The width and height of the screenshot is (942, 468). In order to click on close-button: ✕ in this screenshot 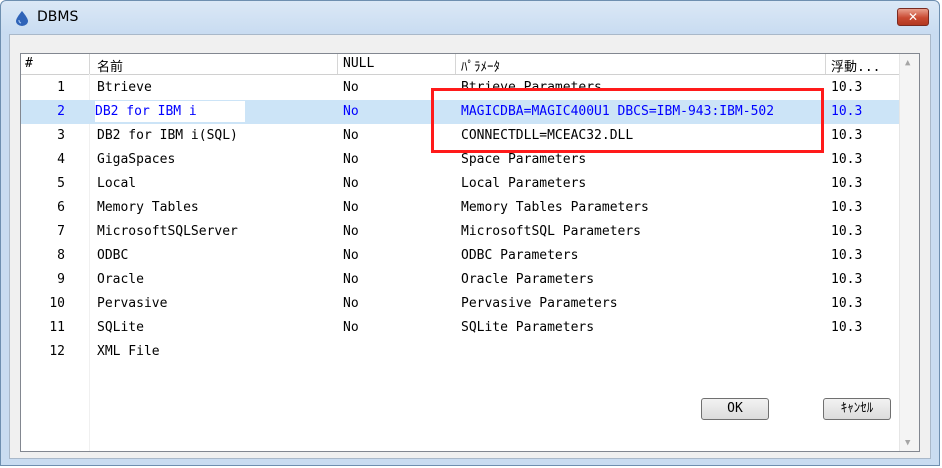, I will do `click(913, 17)`.